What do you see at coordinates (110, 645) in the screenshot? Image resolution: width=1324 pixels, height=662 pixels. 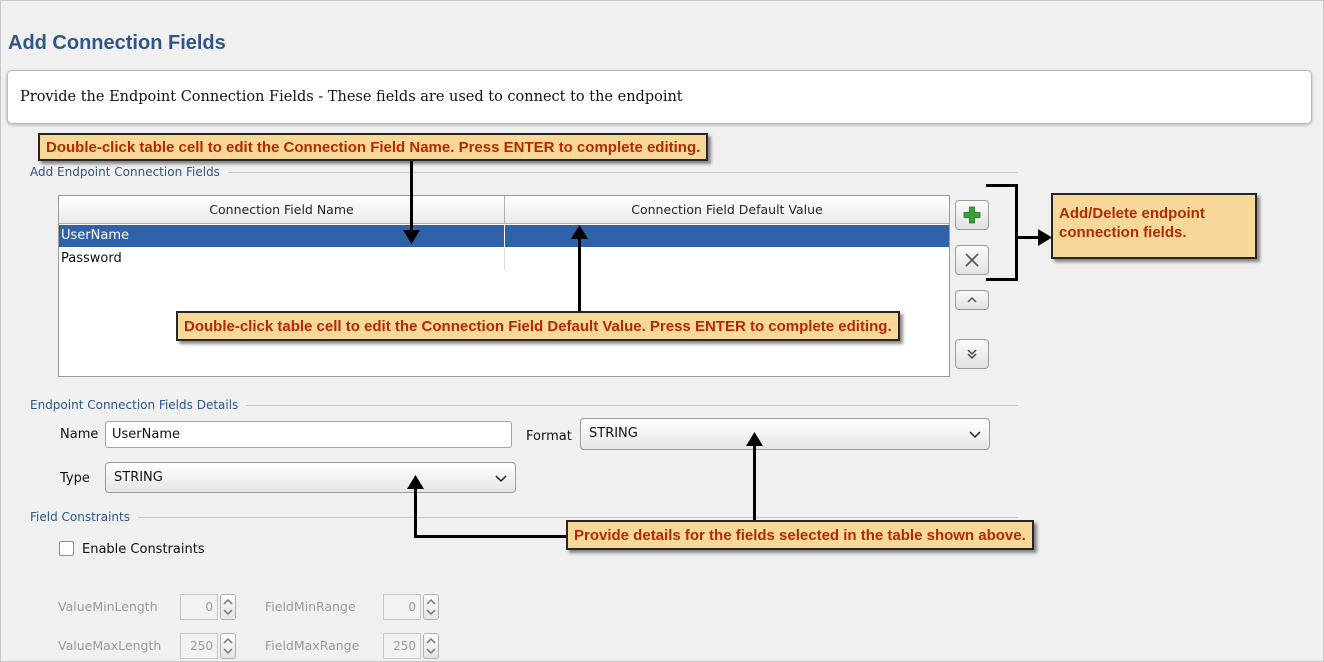 I see `value-max-length-label: ValueMaxLength` at bounding box center [110, 645].